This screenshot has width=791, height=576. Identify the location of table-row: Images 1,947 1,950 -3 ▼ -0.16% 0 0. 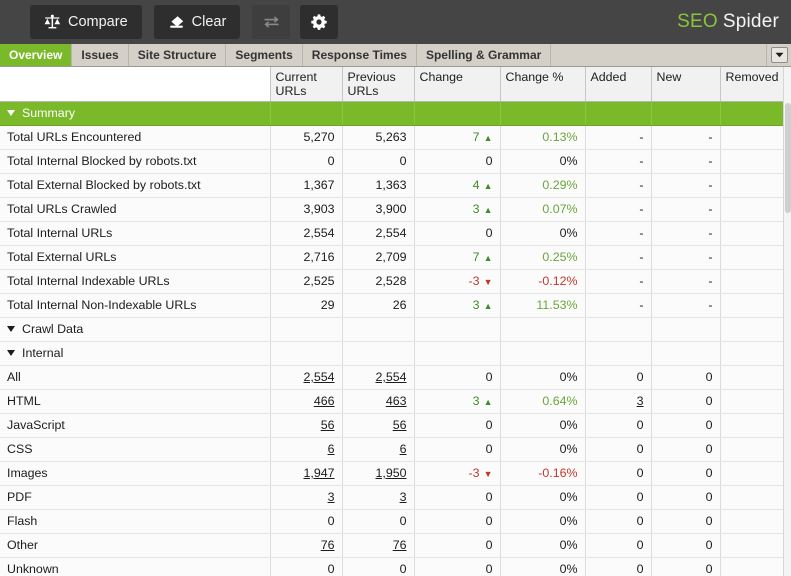
(392, 473).